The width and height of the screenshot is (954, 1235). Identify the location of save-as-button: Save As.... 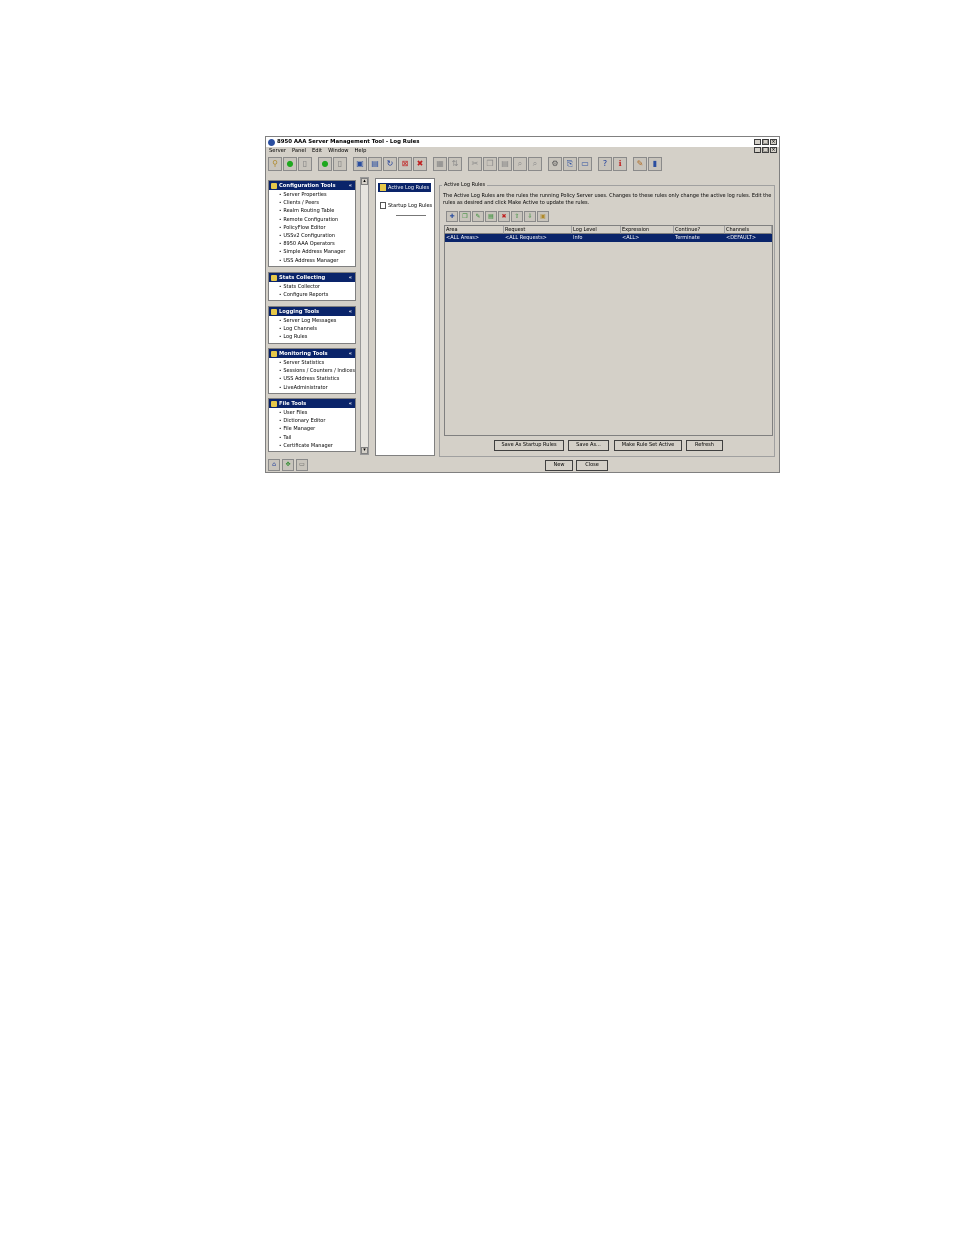
(588, 445).